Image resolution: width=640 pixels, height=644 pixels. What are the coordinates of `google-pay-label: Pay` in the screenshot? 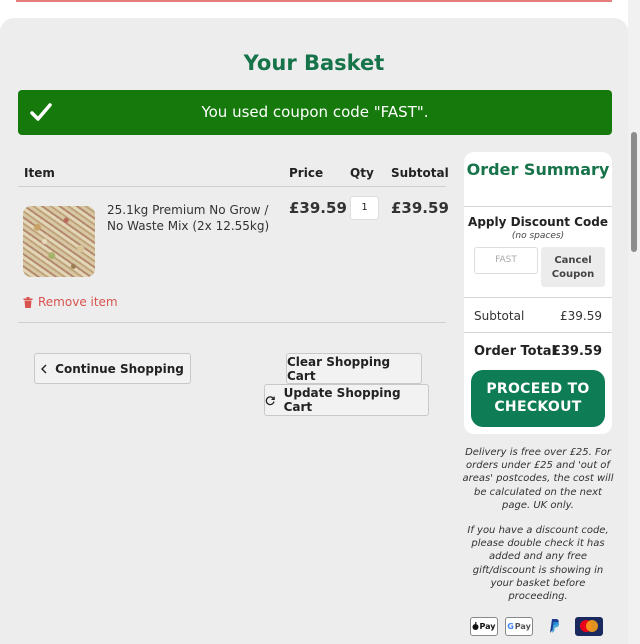 It's located at (522, 626).